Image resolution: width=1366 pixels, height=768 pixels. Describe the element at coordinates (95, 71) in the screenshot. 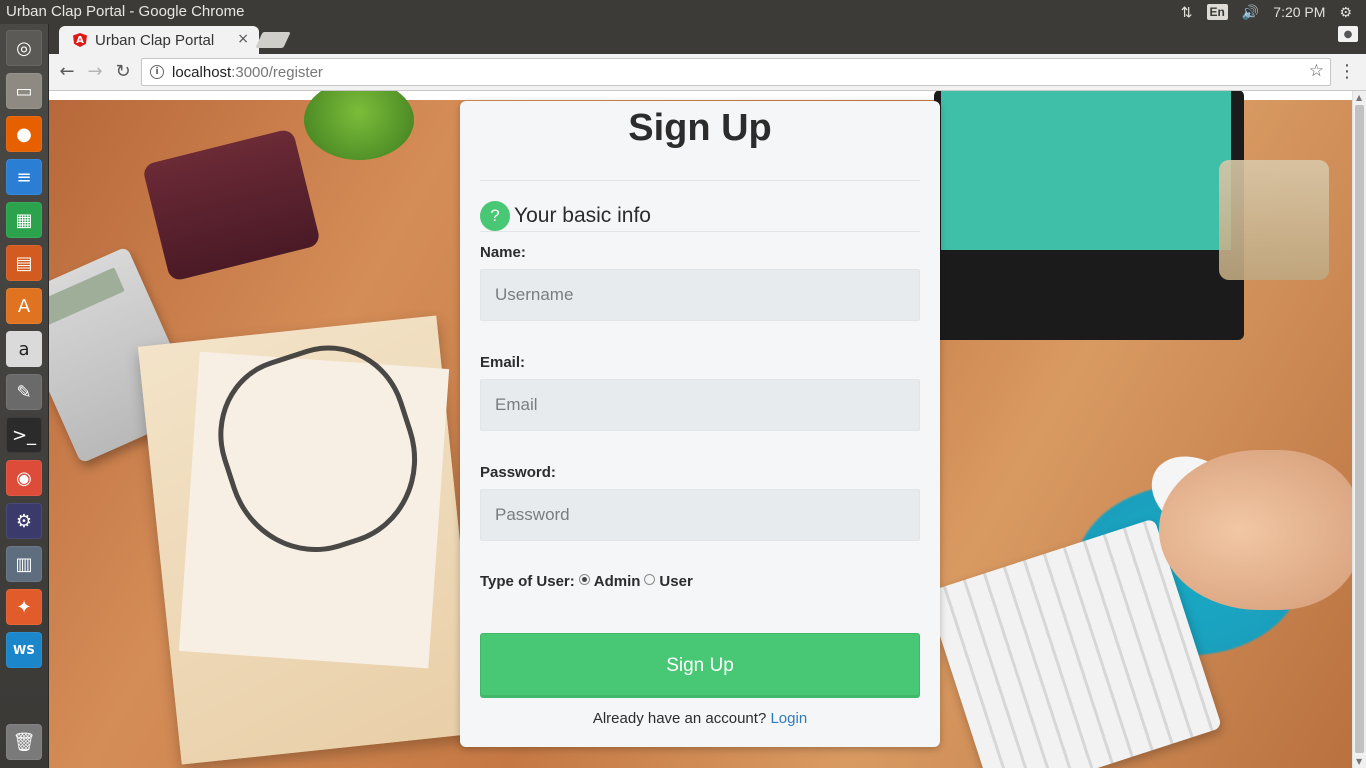

I see `forward-arrow-icon: →` at that location.